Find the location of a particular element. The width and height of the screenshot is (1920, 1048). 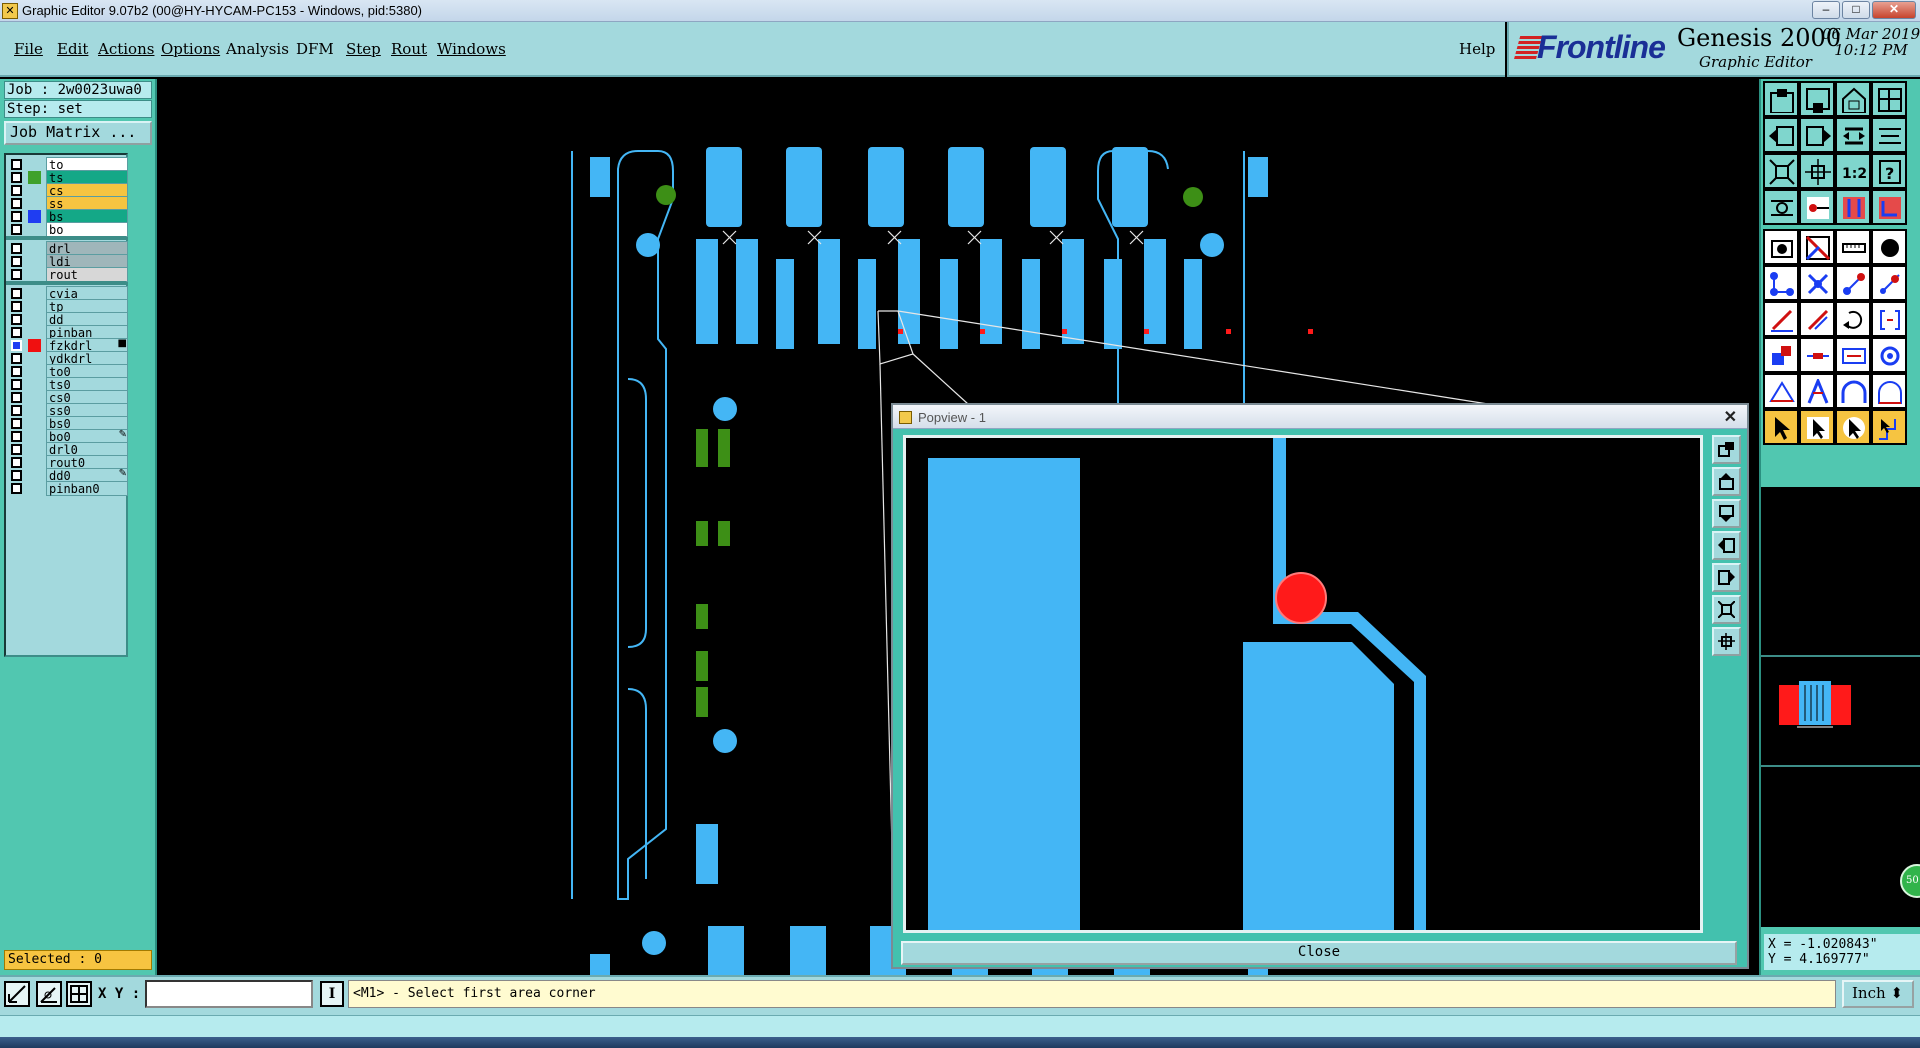

zoom-in-tool is located at coordinates (1817, 171).